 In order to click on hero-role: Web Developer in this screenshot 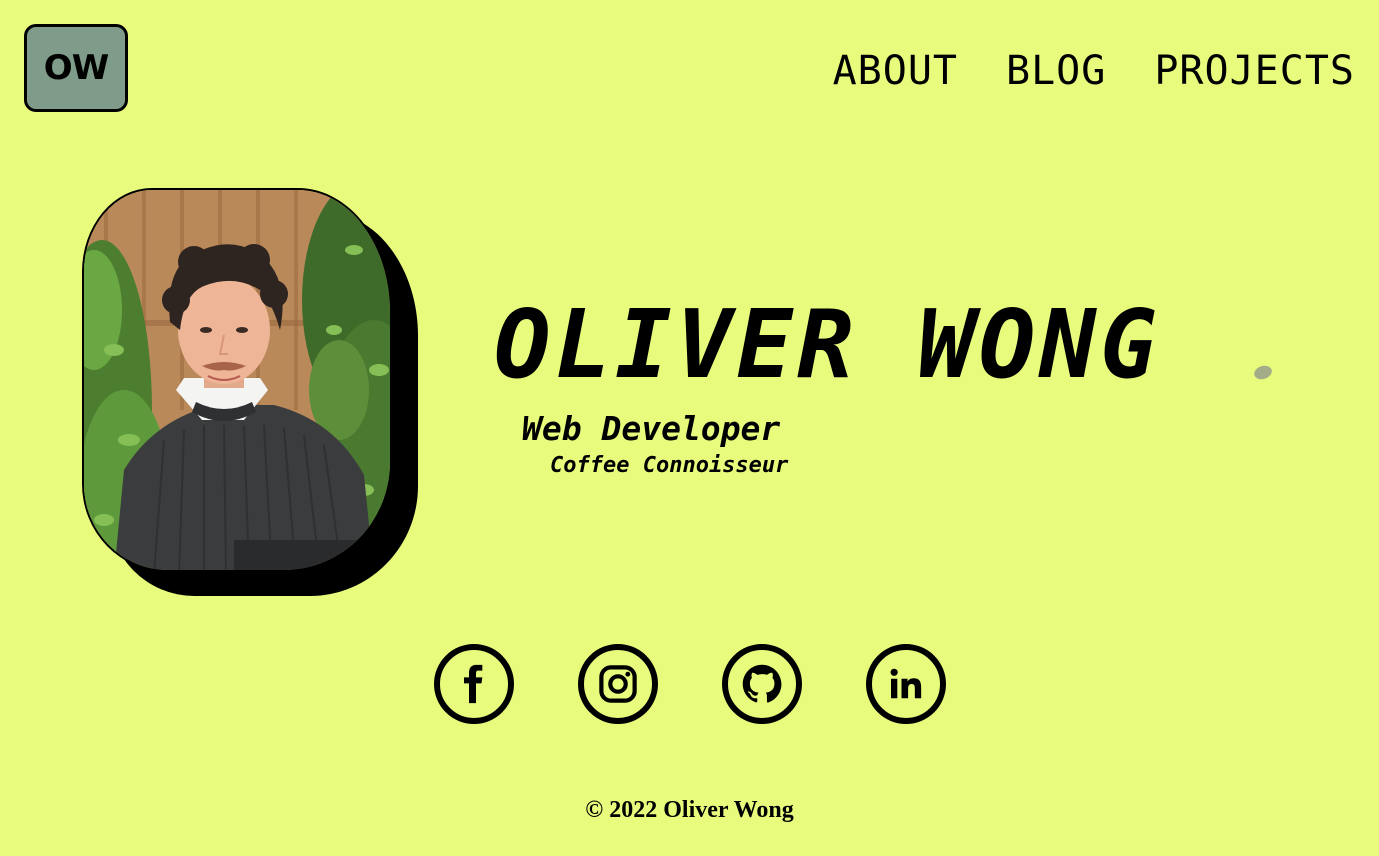, I will do `click(651, 428)`.